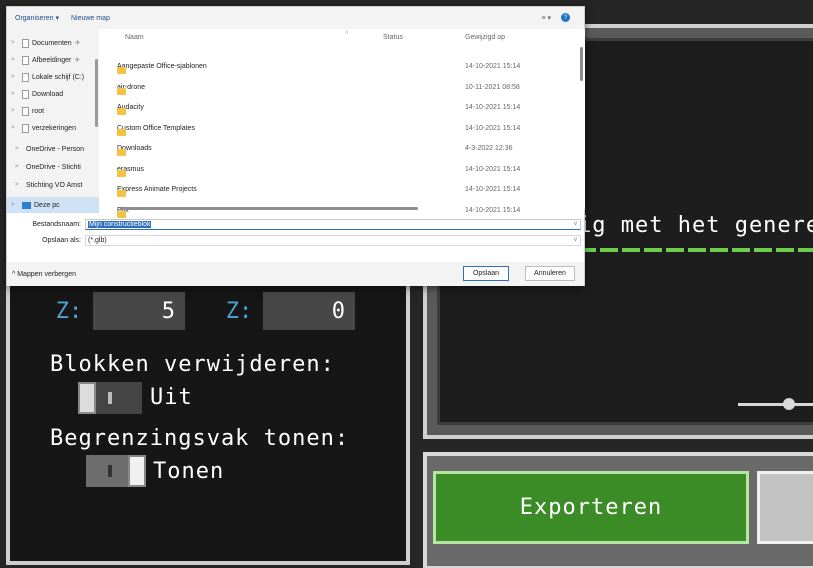 The image size is (813, 568). What do you see at coordinates (139, 311) in the screenshot?
I see `coord-z1-input: 5` at bounding box center [139, 311].